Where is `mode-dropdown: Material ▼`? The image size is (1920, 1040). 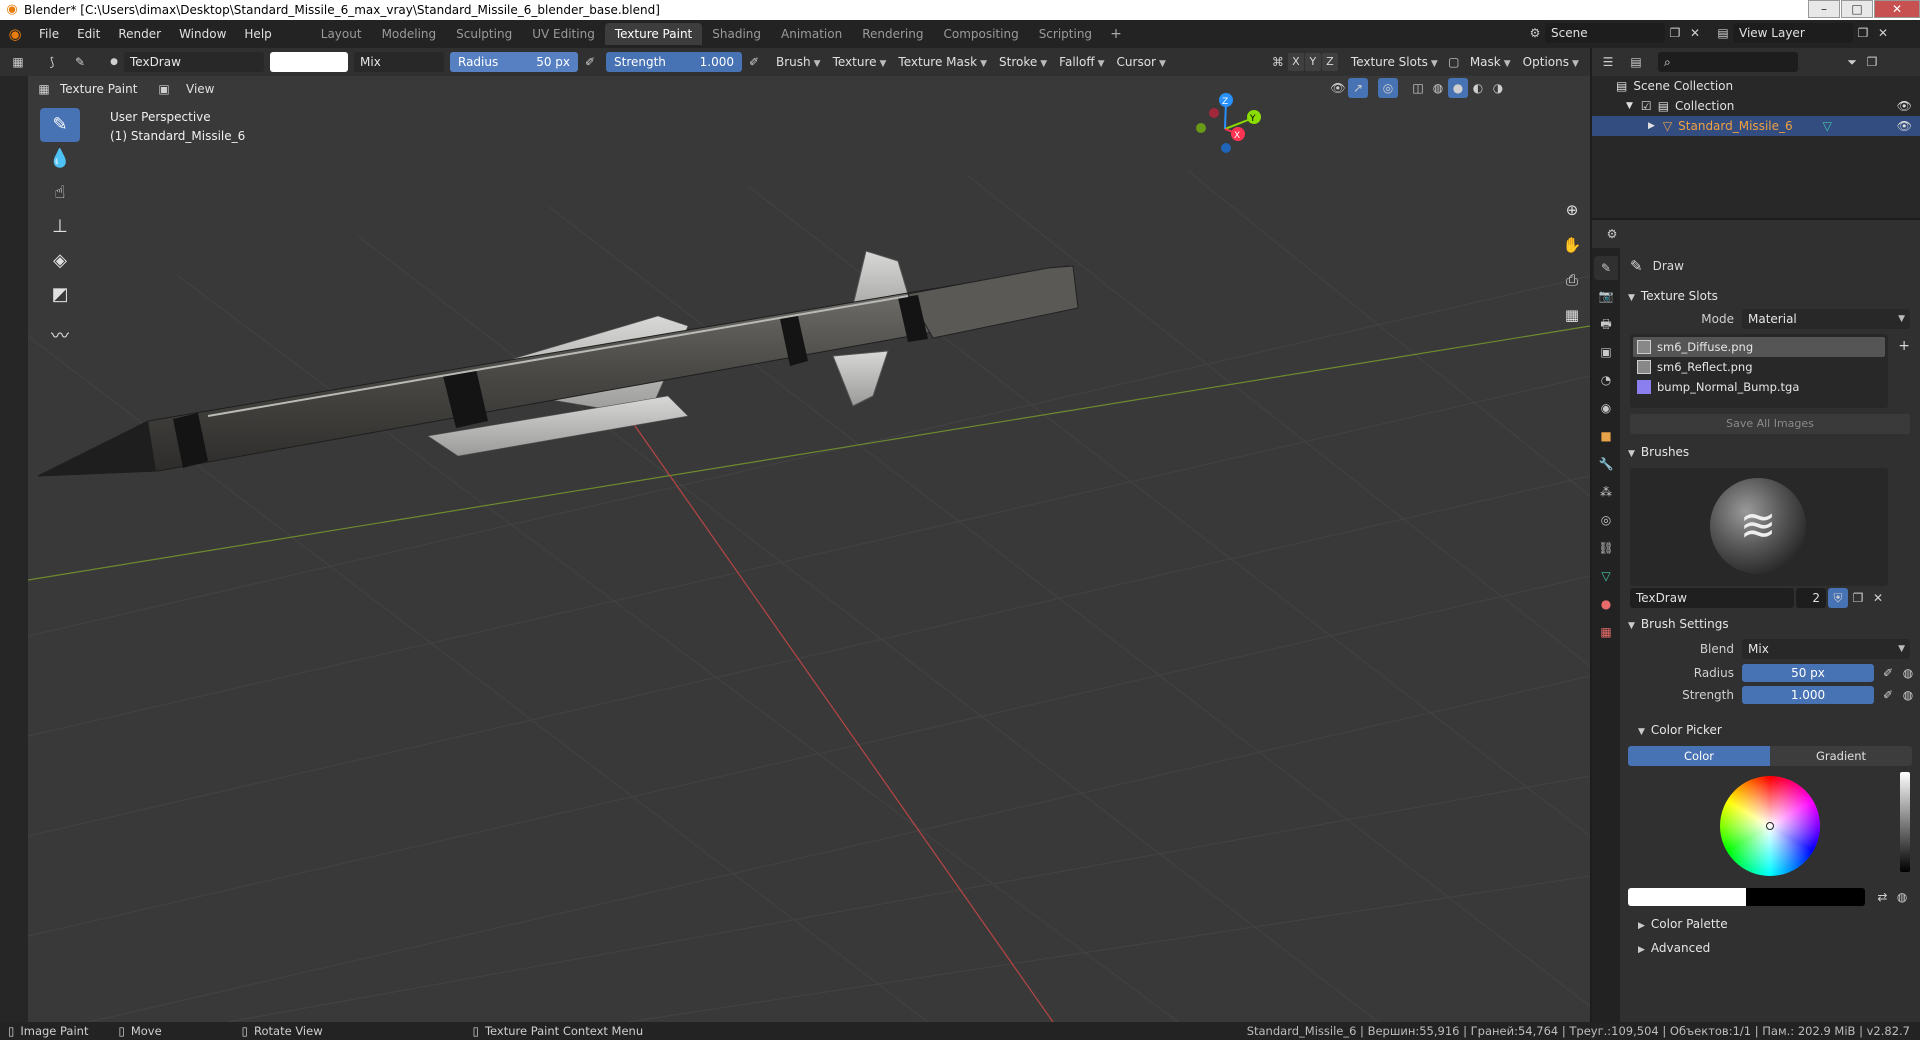 mode-dropdown: Material ▼ is located at coordinates (1826, 319).